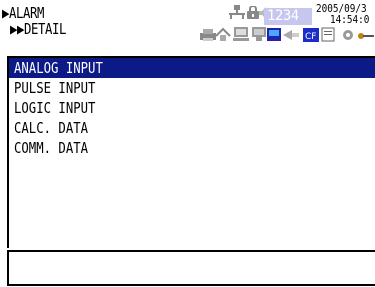 The height and width of the screenshot is (287, 375). Describe the element at coordinates (44, 29) in the screenshot. I see `breadcrumb-label-detail: DETAIL` at that location.